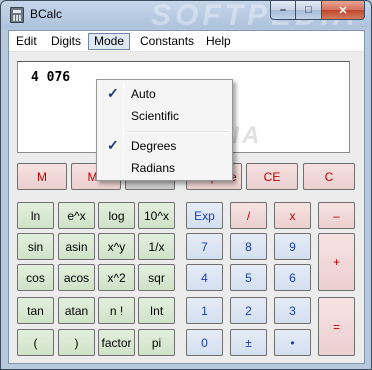 This screenshot has height=370, width=372. Describe the element at coordinates (186, 16) in the screenshot. I see `title-bar: BCalc SOFTPEDIA – □ ✕` at that location.